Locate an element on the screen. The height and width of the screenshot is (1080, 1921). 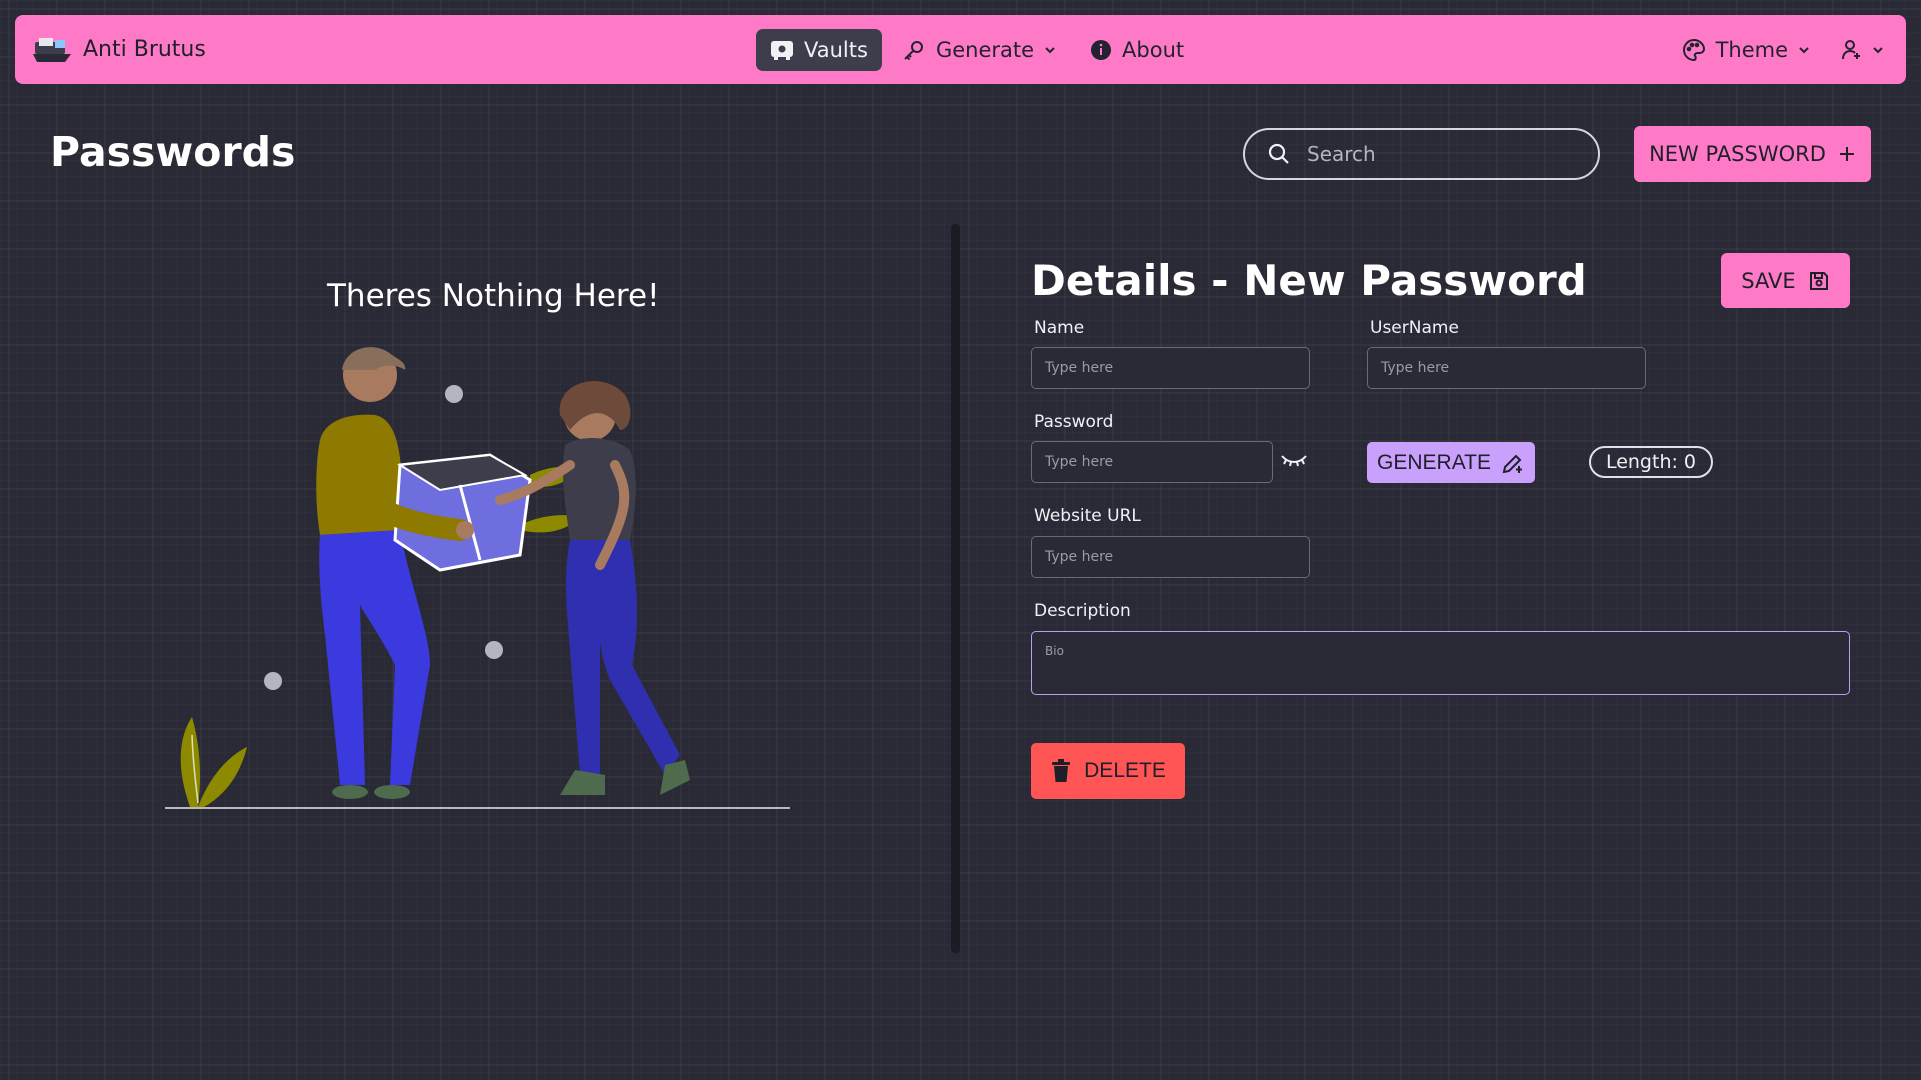
delete-label: DELETE is located at coordinates (1125, 770).